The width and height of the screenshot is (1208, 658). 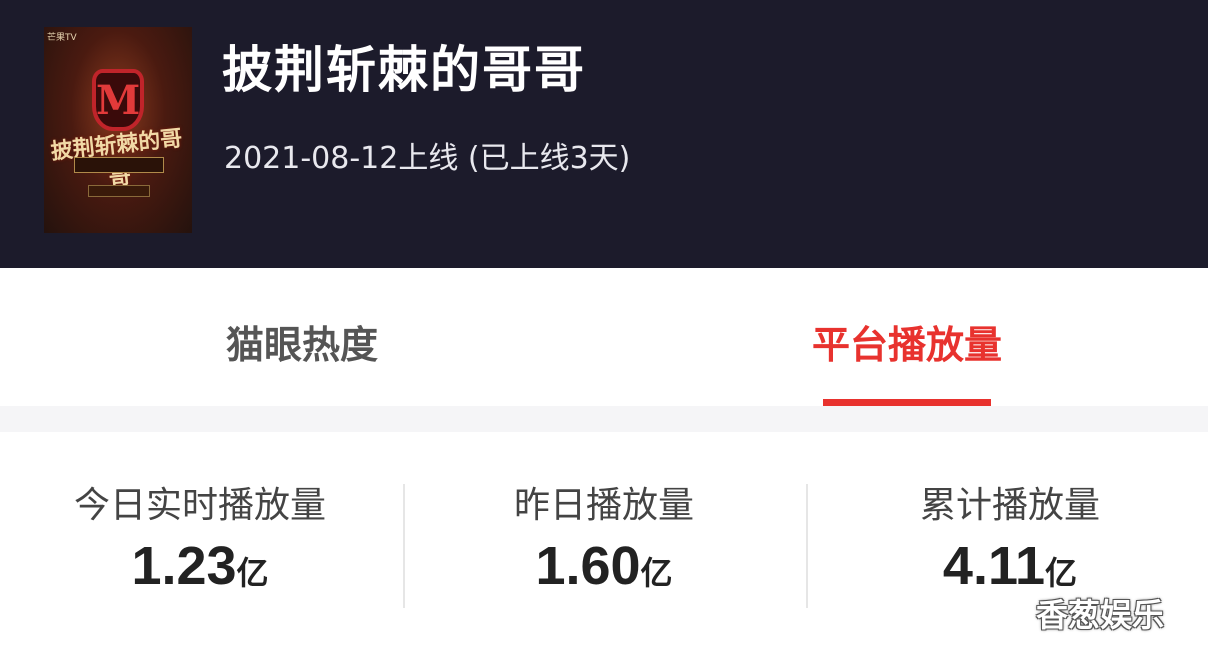 What do you see at coordinates (603, 505) in the screenshot?
I see `stat-label: 昨日播放量` at bounding box center [603, 505].